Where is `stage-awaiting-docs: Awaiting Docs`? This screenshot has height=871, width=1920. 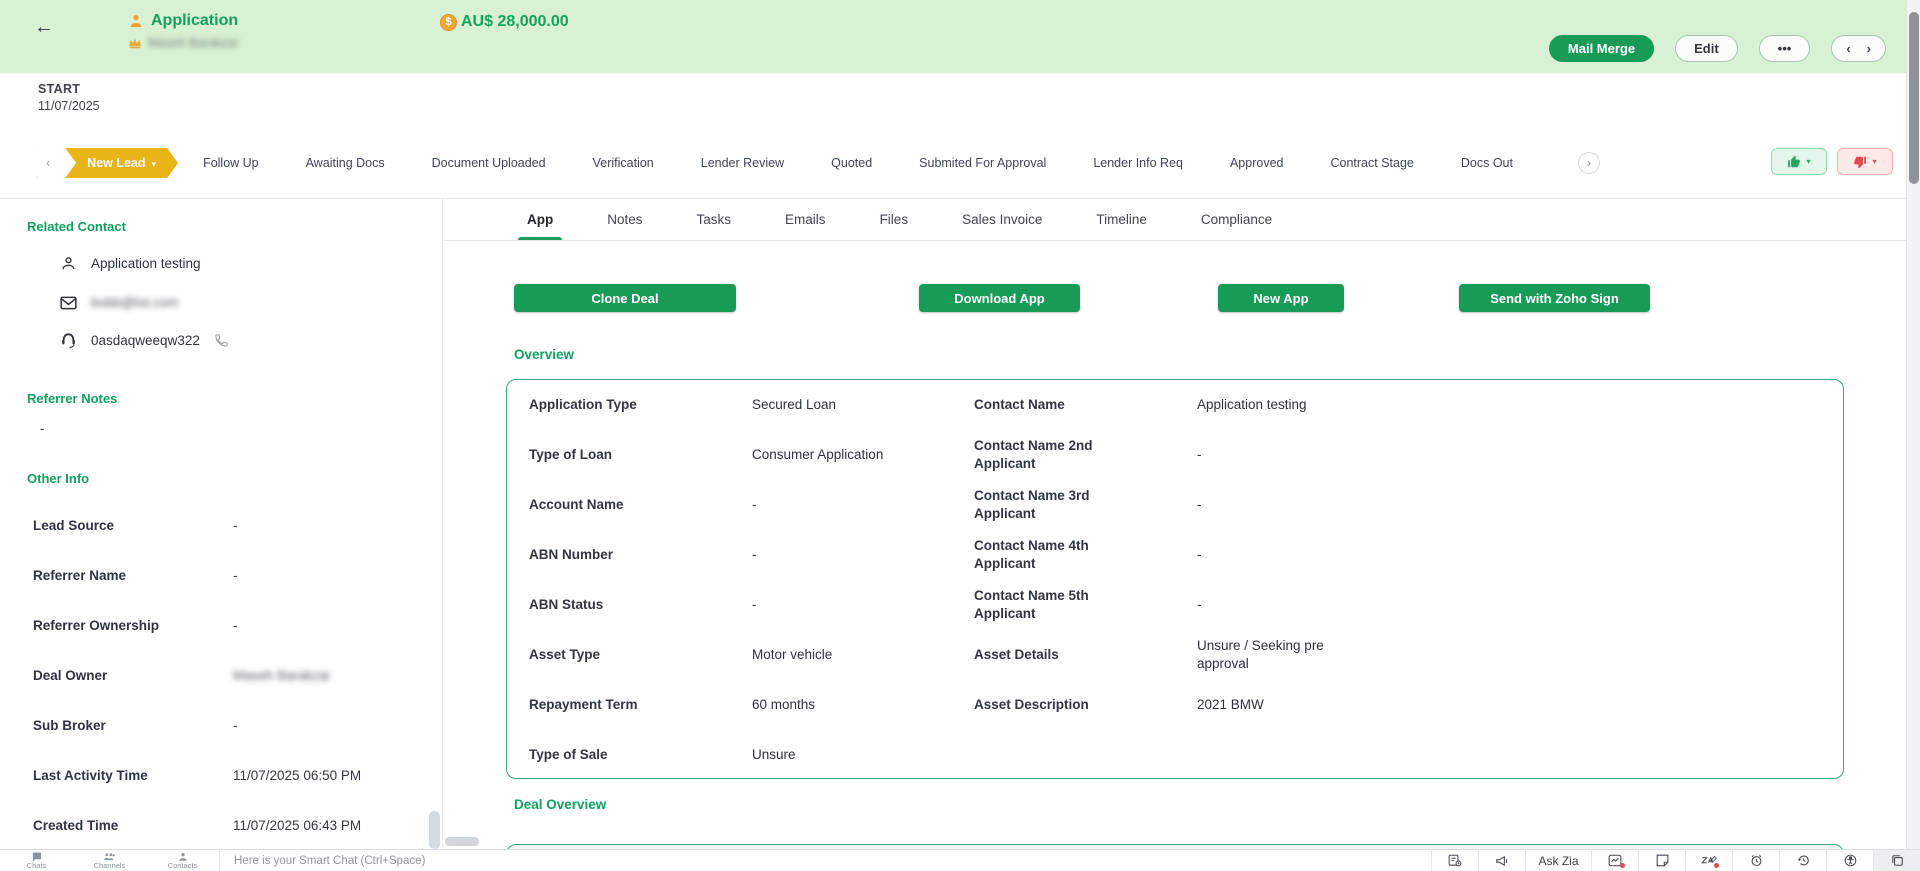 stage-awaiting-docs: Awaiting Docs is located at coordinates (345, 163).